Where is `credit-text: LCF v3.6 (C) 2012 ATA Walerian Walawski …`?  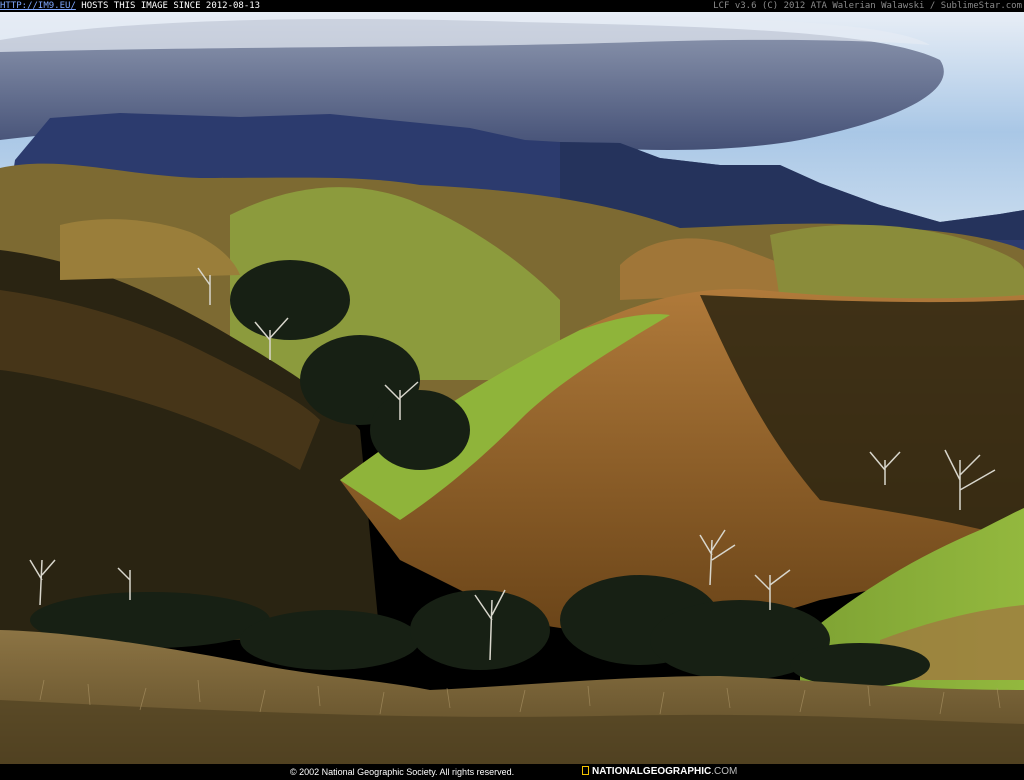
credit-text: LCF v3.6 (C) 2012 ATA Walerian Walawski … is located at coordinates (867, 6).